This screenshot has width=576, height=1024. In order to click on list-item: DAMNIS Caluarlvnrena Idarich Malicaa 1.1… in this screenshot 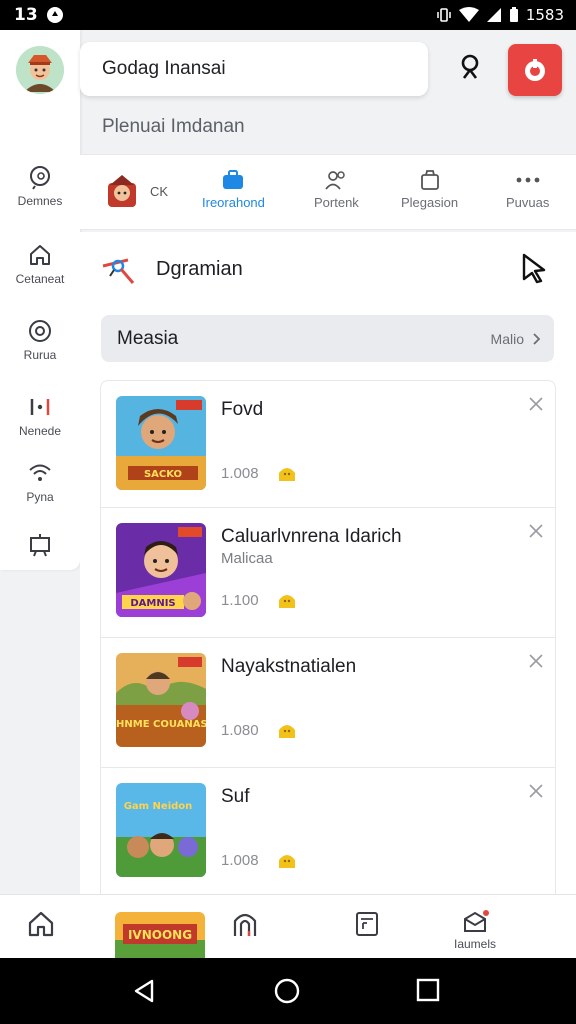, I will do `click(328, 572)`.